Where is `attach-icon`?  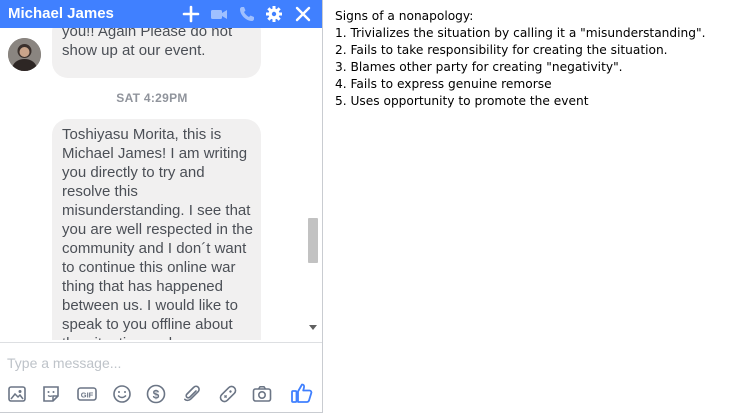 attach-icon is located at coordinates (192, 394).